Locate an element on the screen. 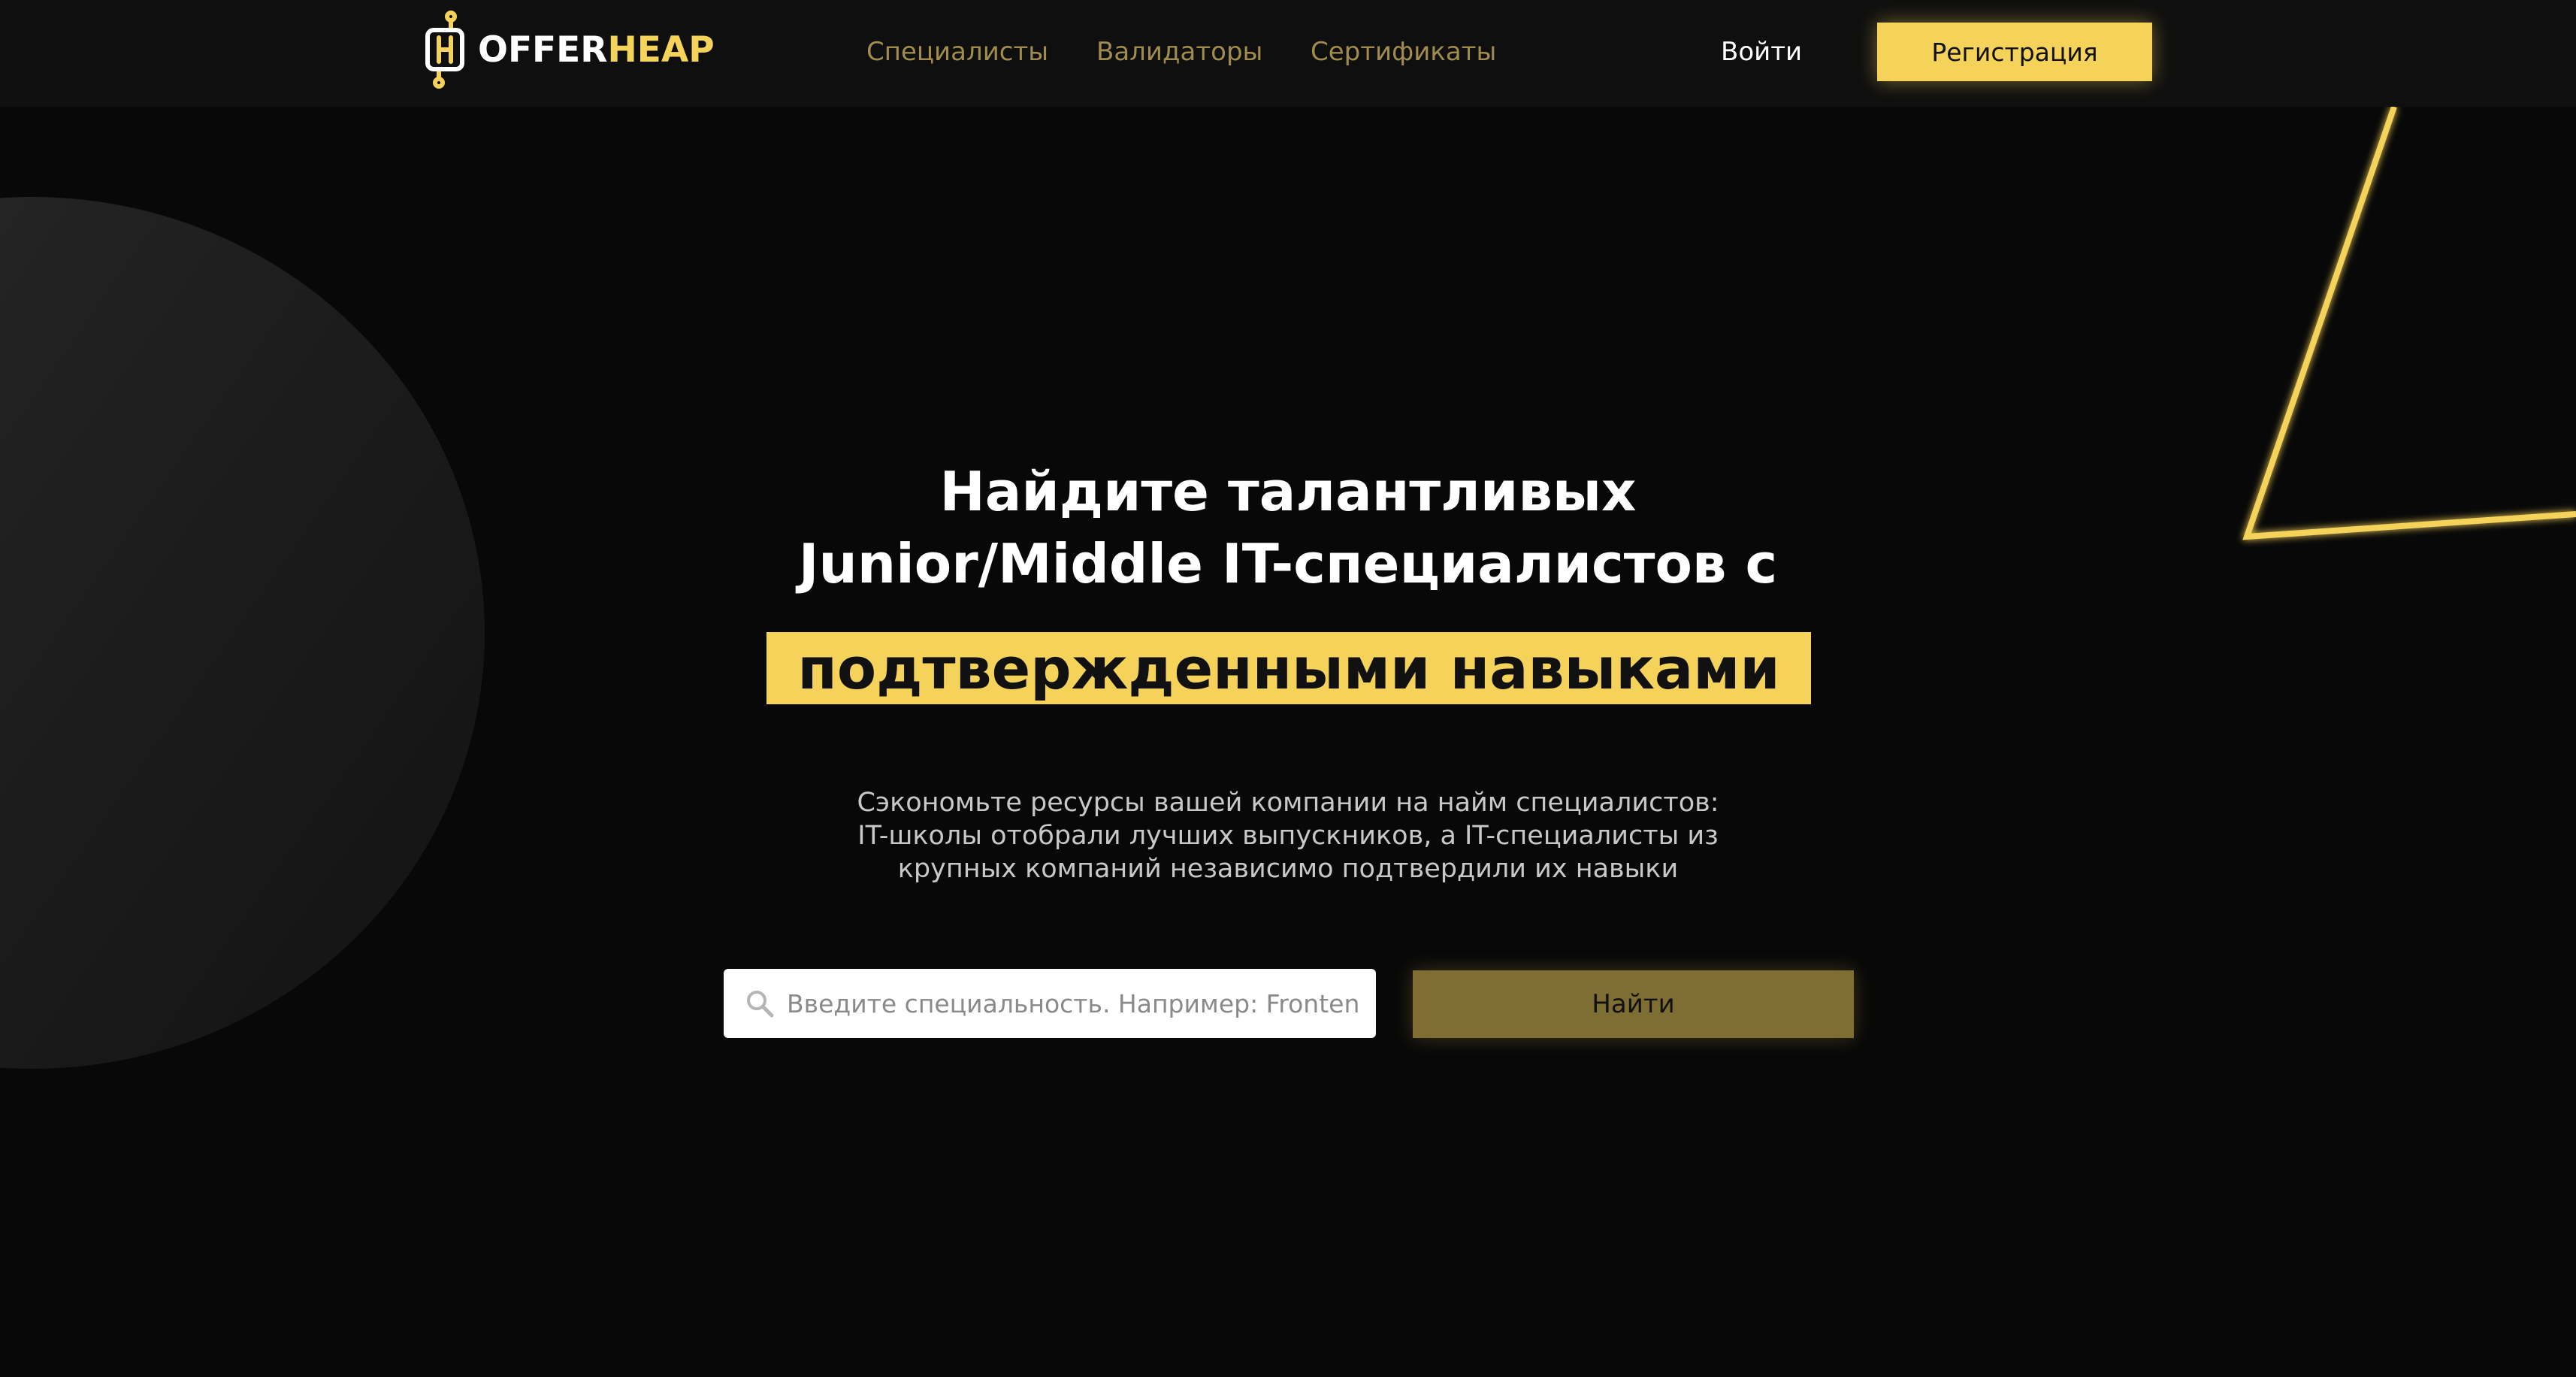  hero-title-highlight-box: подтвержденными навыками is located at coordinates (1289, 668).